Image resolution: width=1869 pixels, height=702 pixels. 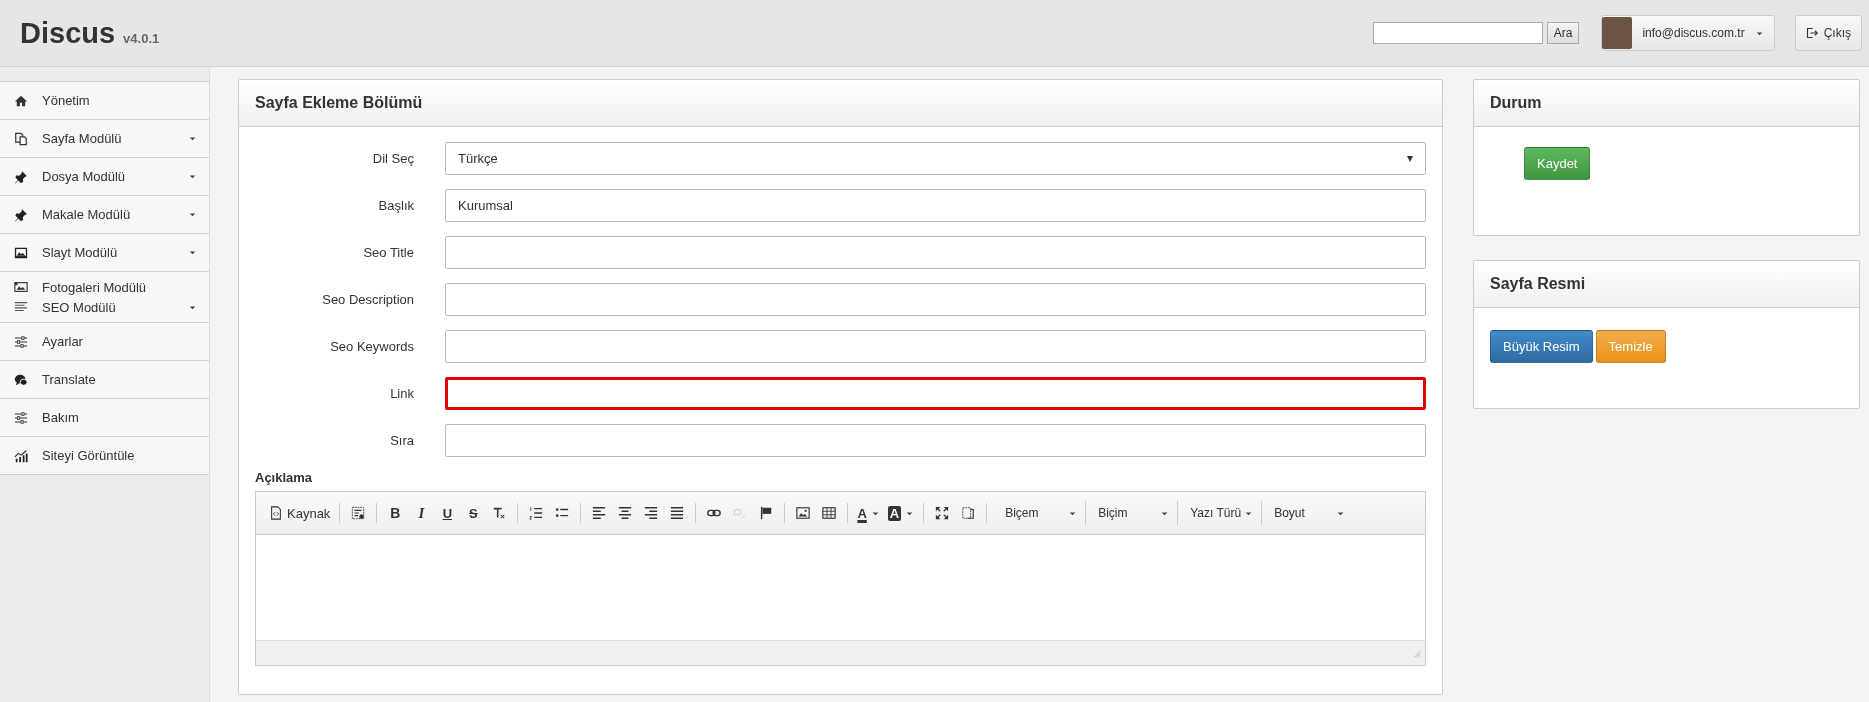 I want to click on panel-title: Sayfa Resmi, so click(x=1666, y=284).